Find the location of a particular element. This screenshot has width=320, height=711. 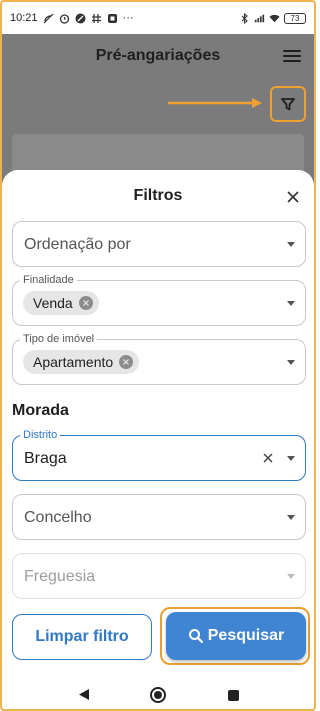

filter-button is located at coordinates (288, 104).